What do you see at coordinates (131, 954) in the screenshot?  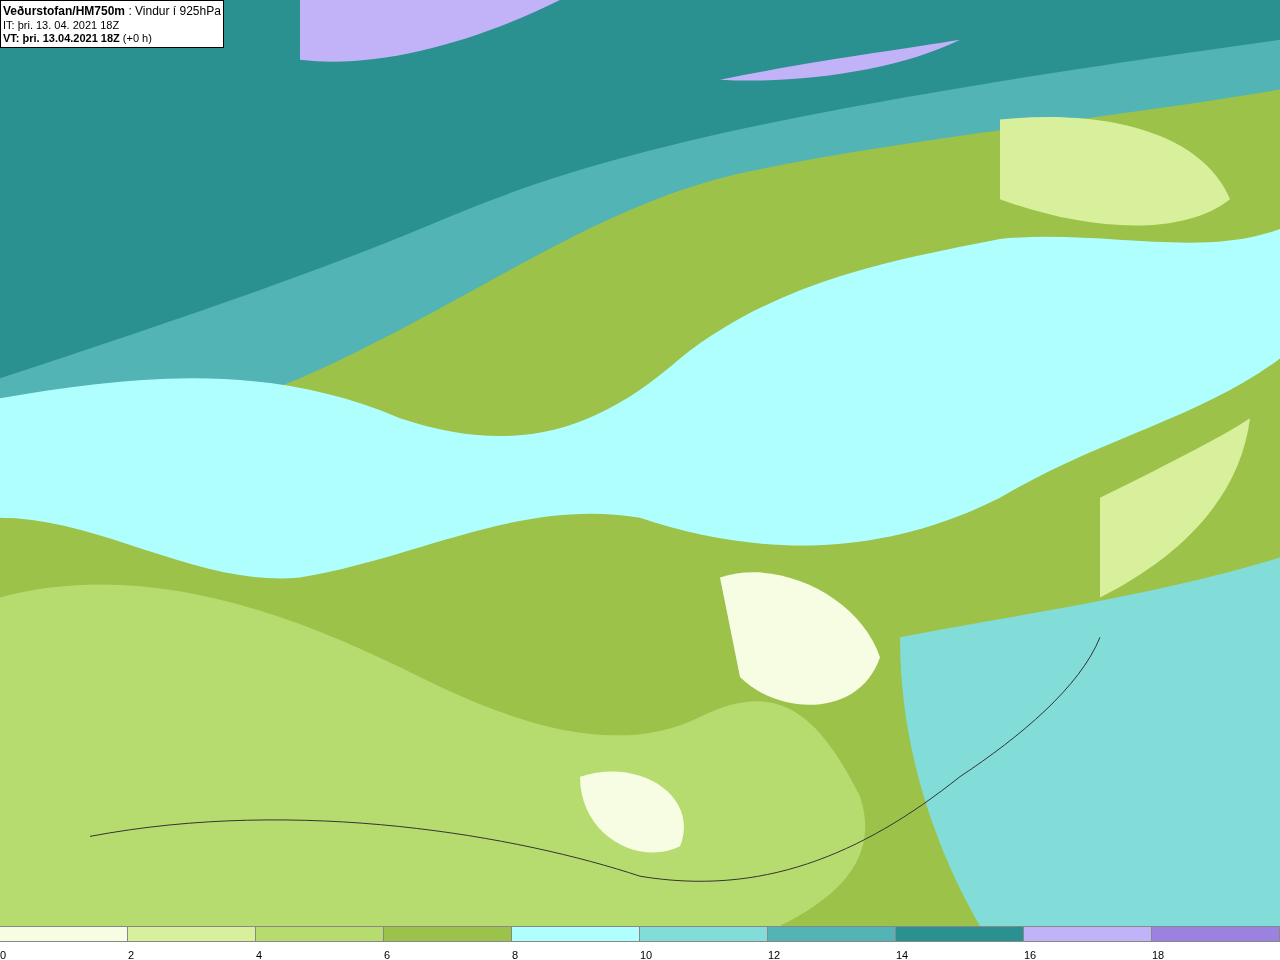 I see `scale-label: 2` at bounding box center [131, 954].